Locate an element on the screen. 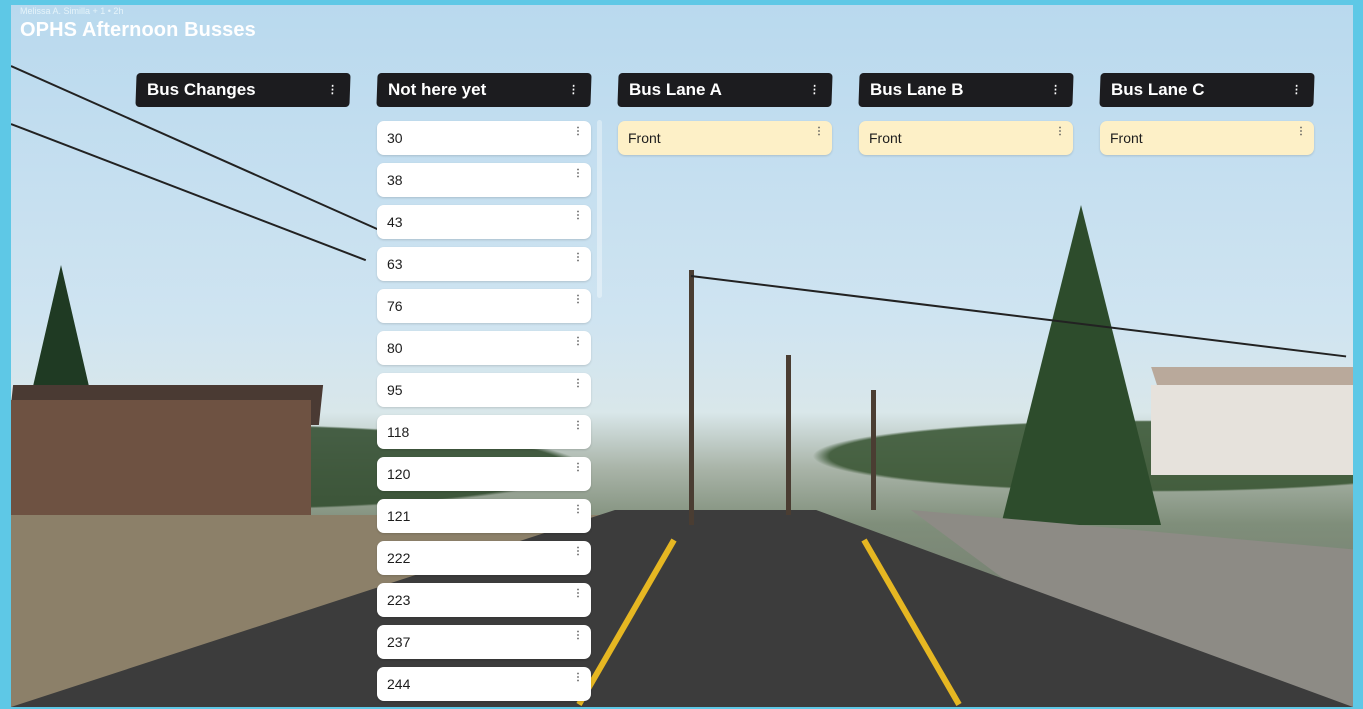 This screenshot has height=709, width=1363. column-bus-lane-a: Bus Lane A ⋮ Front ⋮ is located at coordinates (725, 118).